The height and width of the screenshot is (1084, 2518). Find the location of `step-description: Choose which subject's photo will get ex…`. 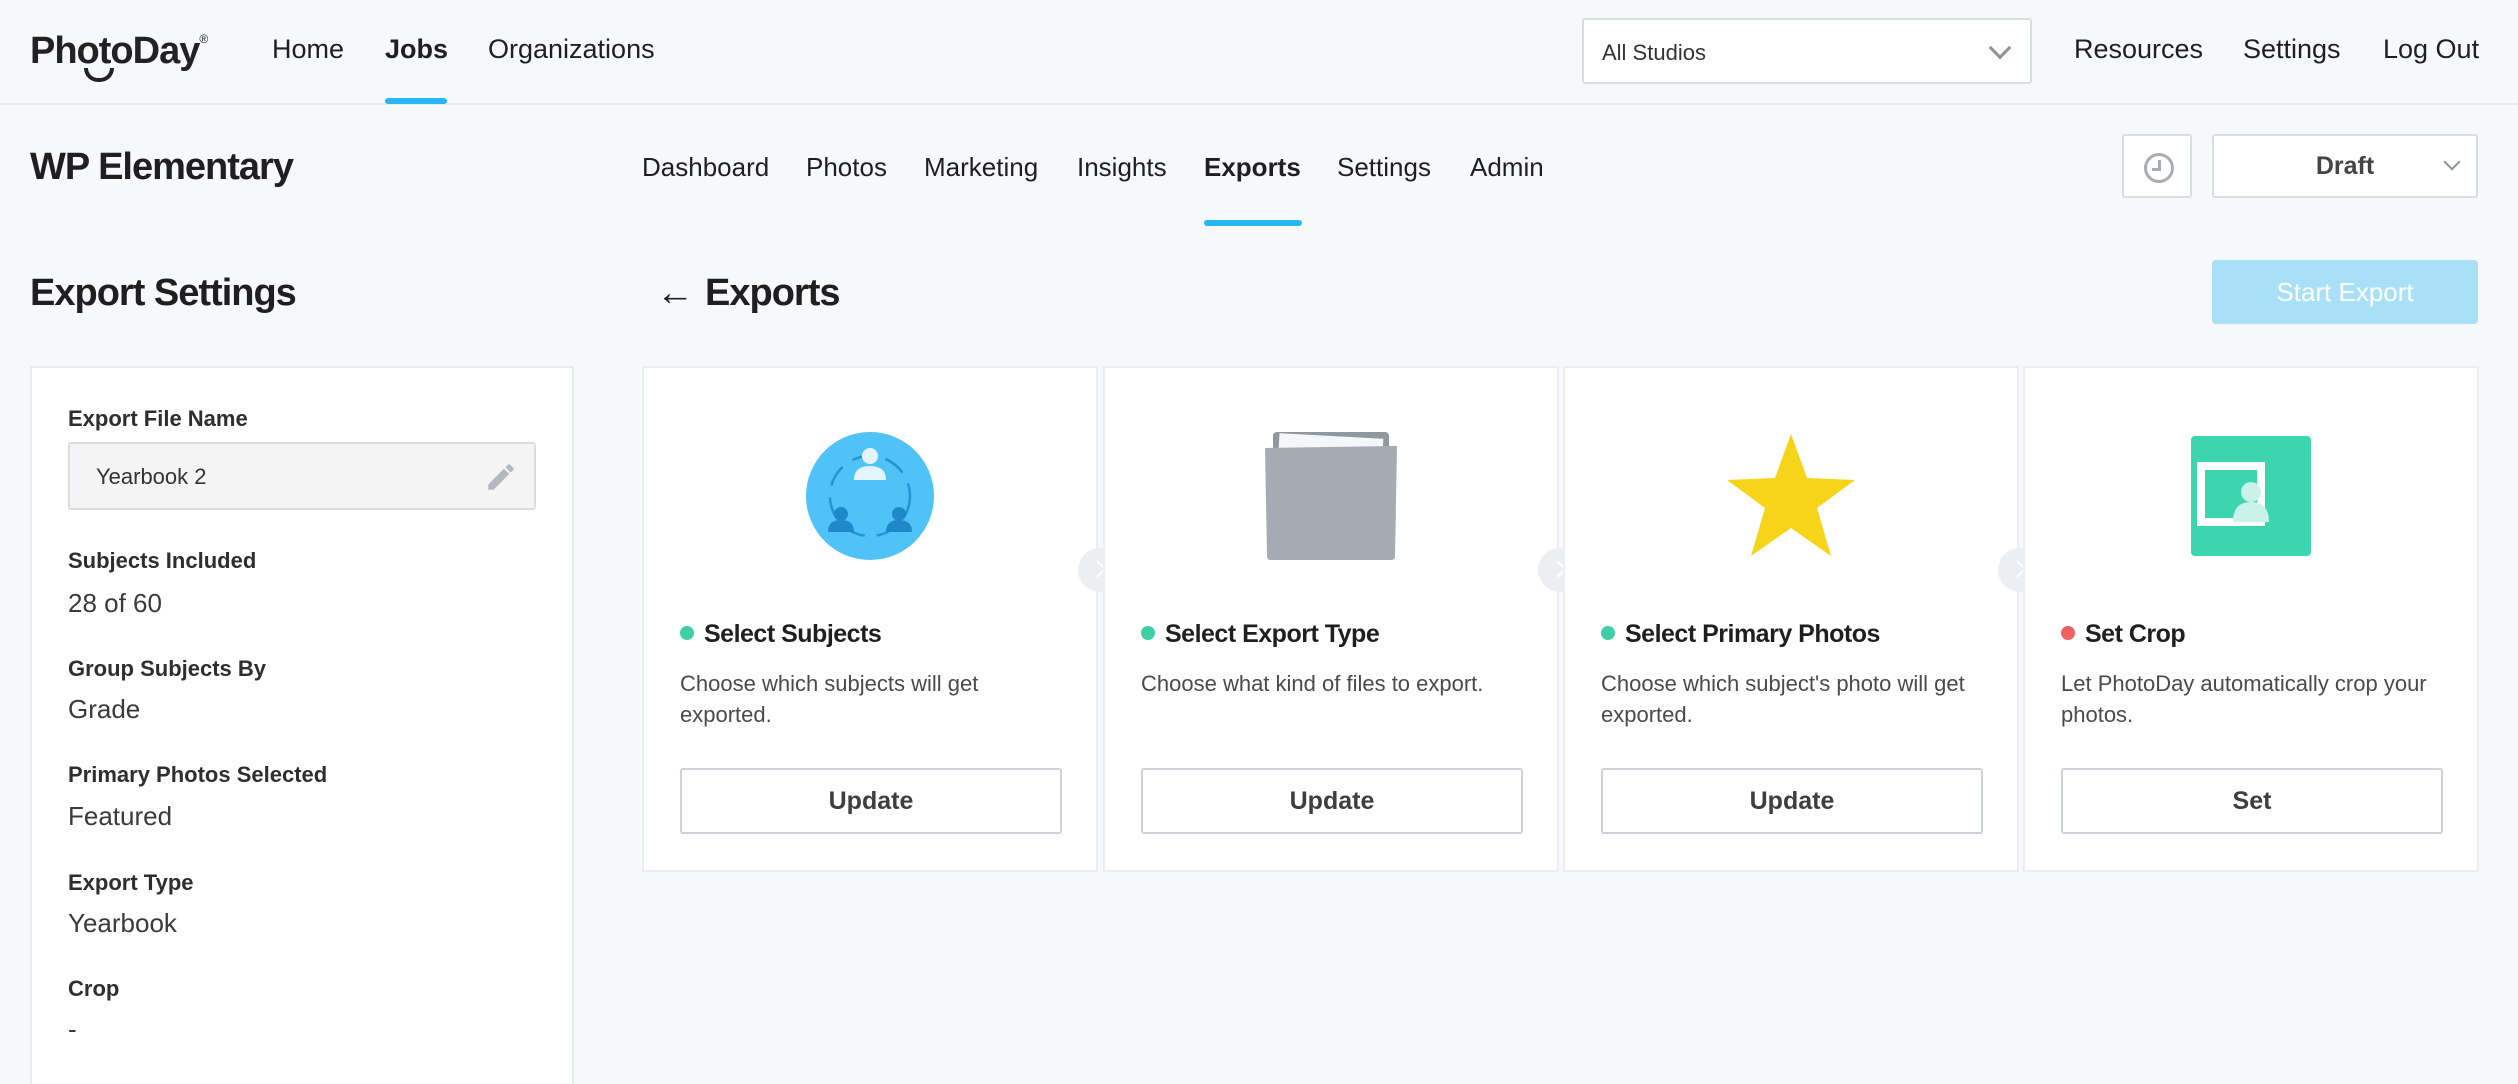

step-description: Choose which subject's photo will get ex… is located at coordinates (1783, 699).